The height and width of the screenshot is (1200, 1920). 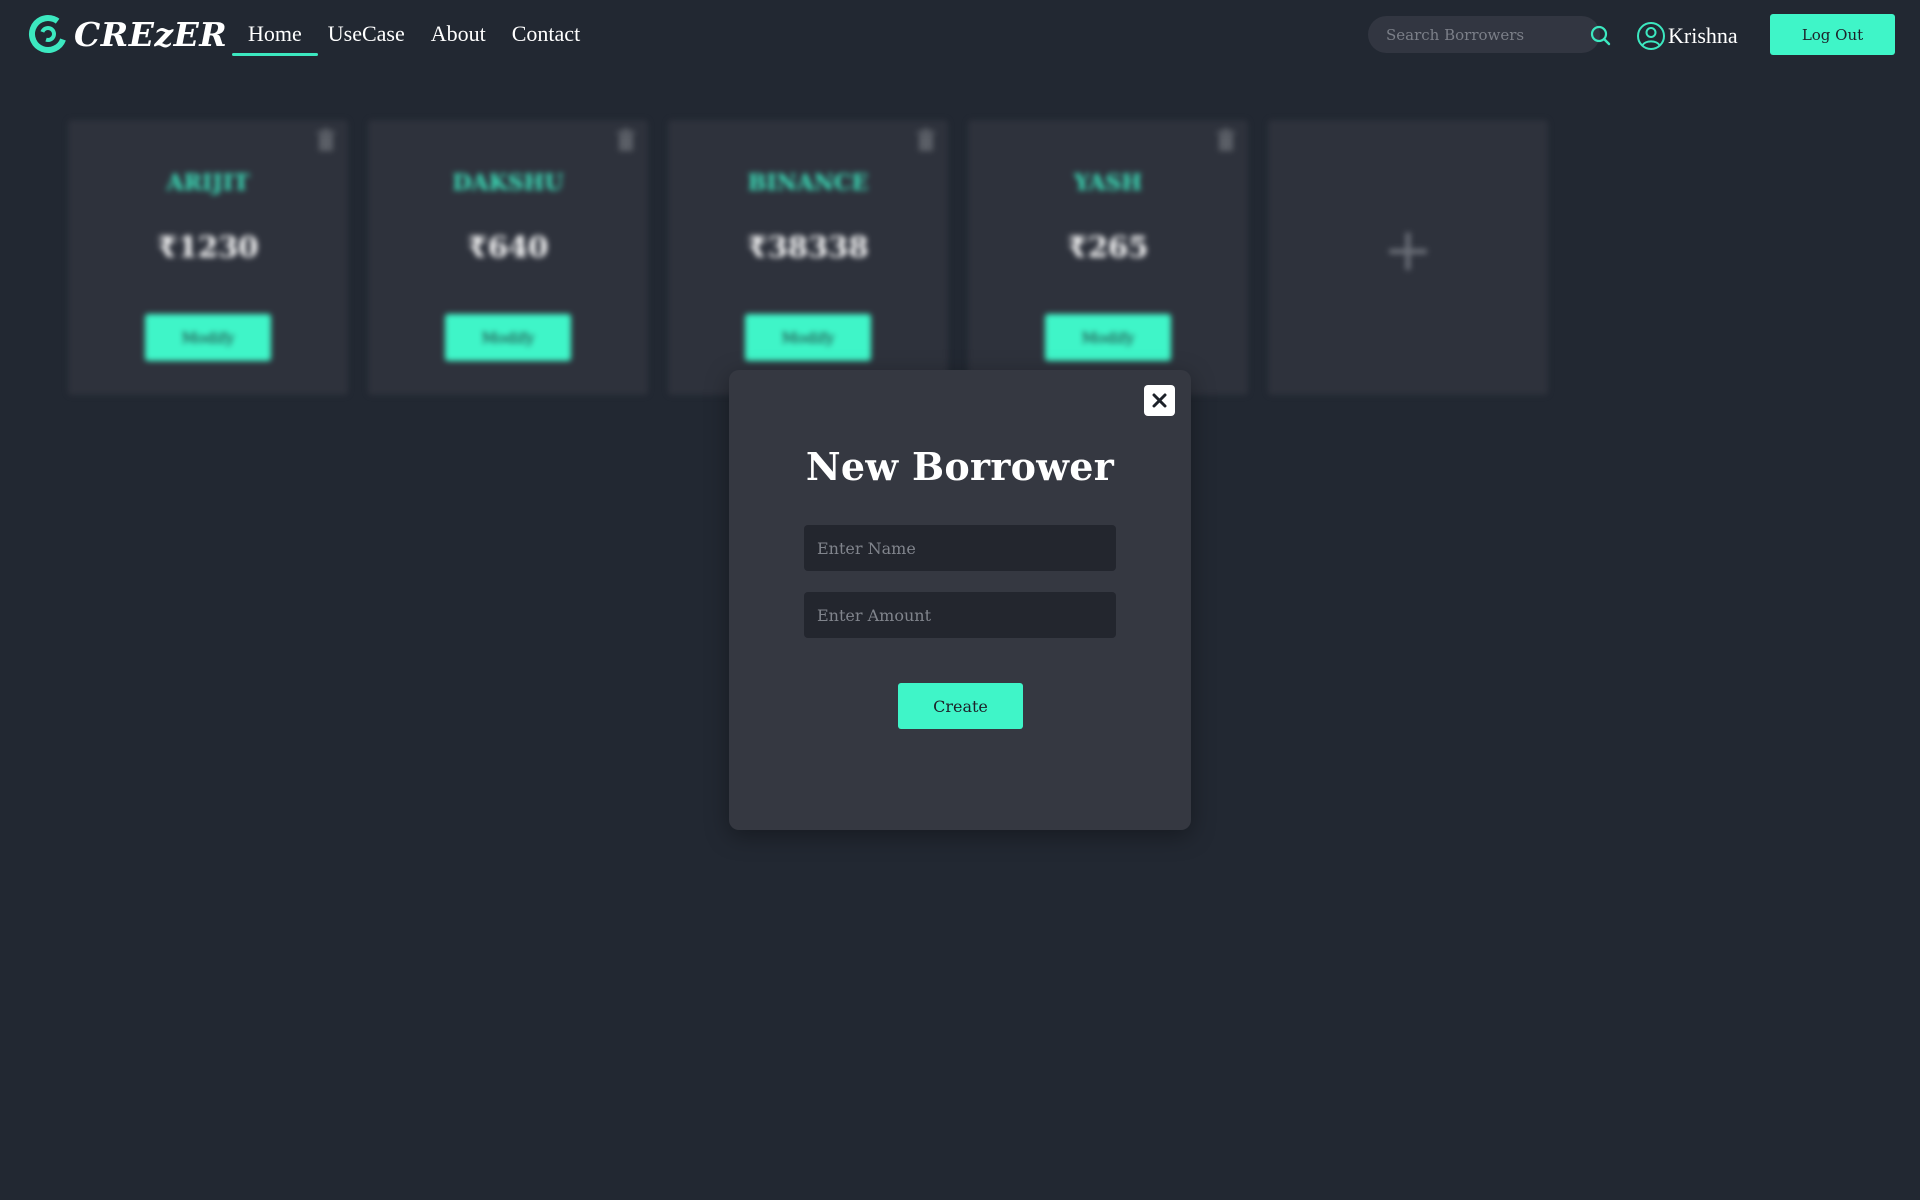 What do you see at coordinates (508, 247) in the screenshot?
I see `borrower-amount: ₹640` at bounding box center [508, 247].